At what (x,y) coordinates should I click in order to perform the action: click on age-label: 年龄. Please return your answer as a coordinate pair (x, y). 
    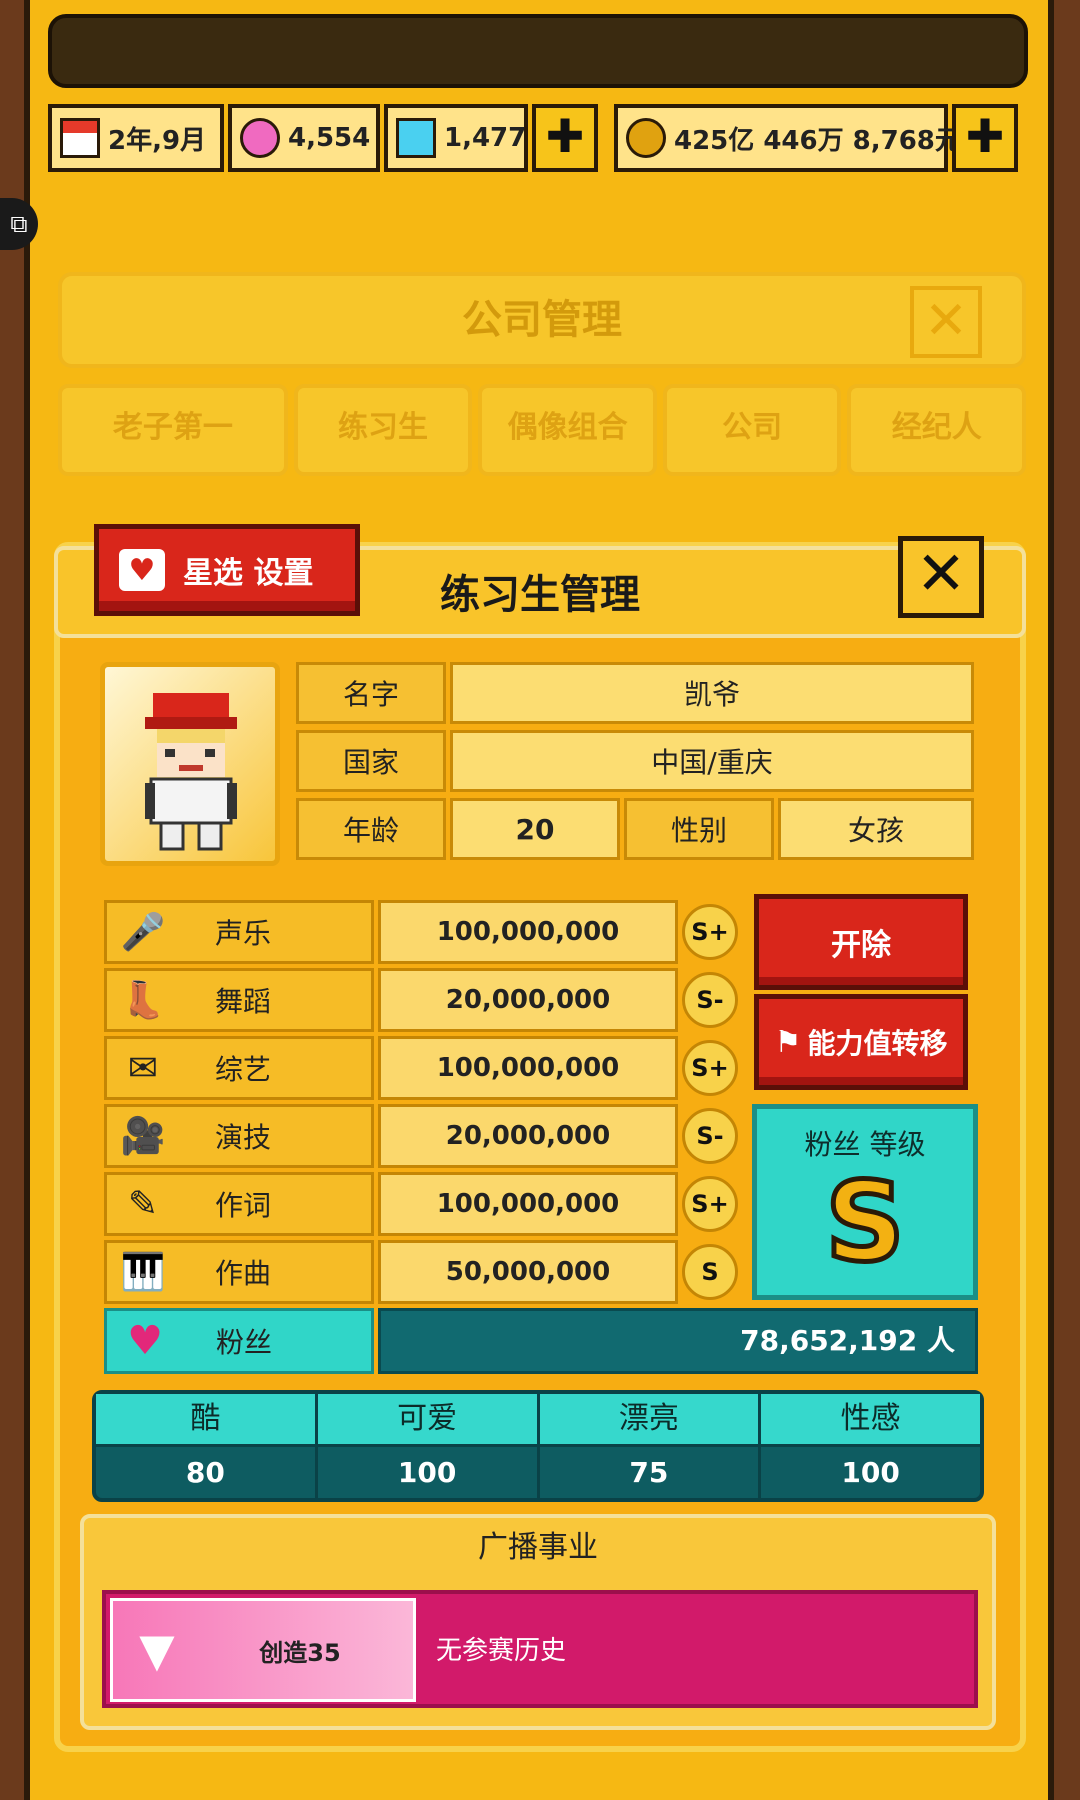
    Looking at the image, I should click on (371, 829).